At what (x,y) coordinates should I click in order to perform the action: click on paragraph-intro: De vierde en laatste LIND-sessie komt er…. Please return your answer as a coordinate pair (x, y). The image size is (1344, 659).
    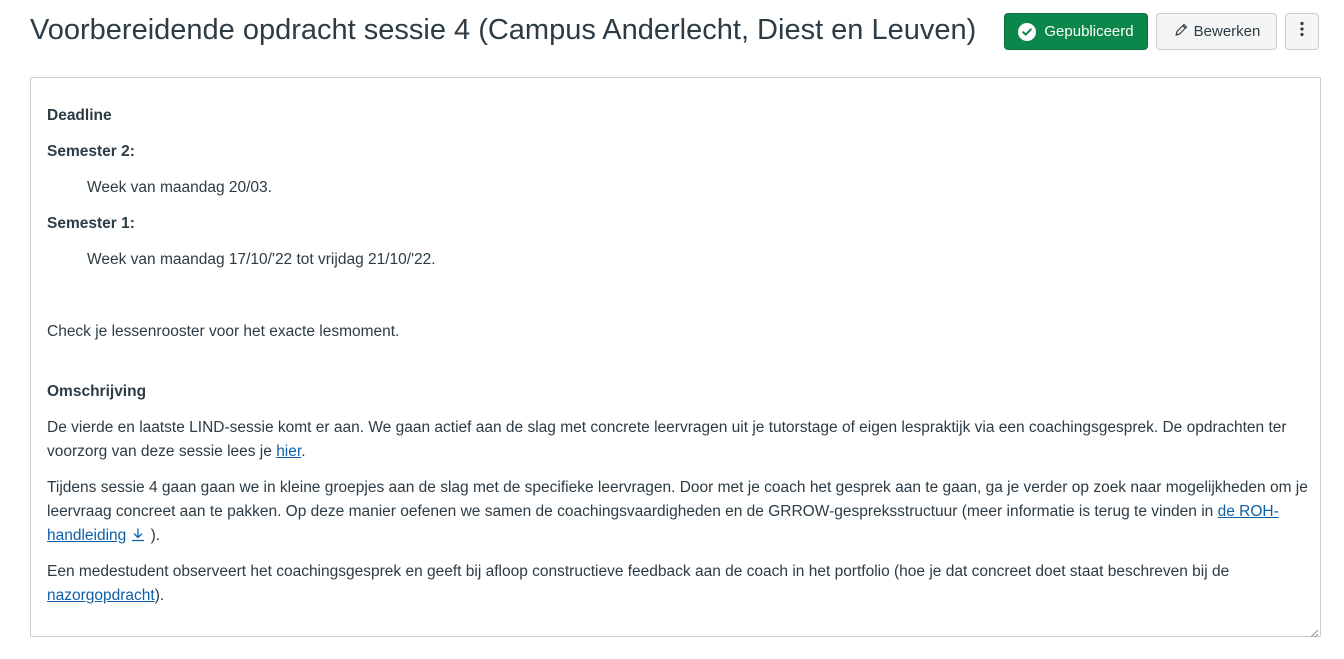
    Looking at the image, I should click on (678, 440).